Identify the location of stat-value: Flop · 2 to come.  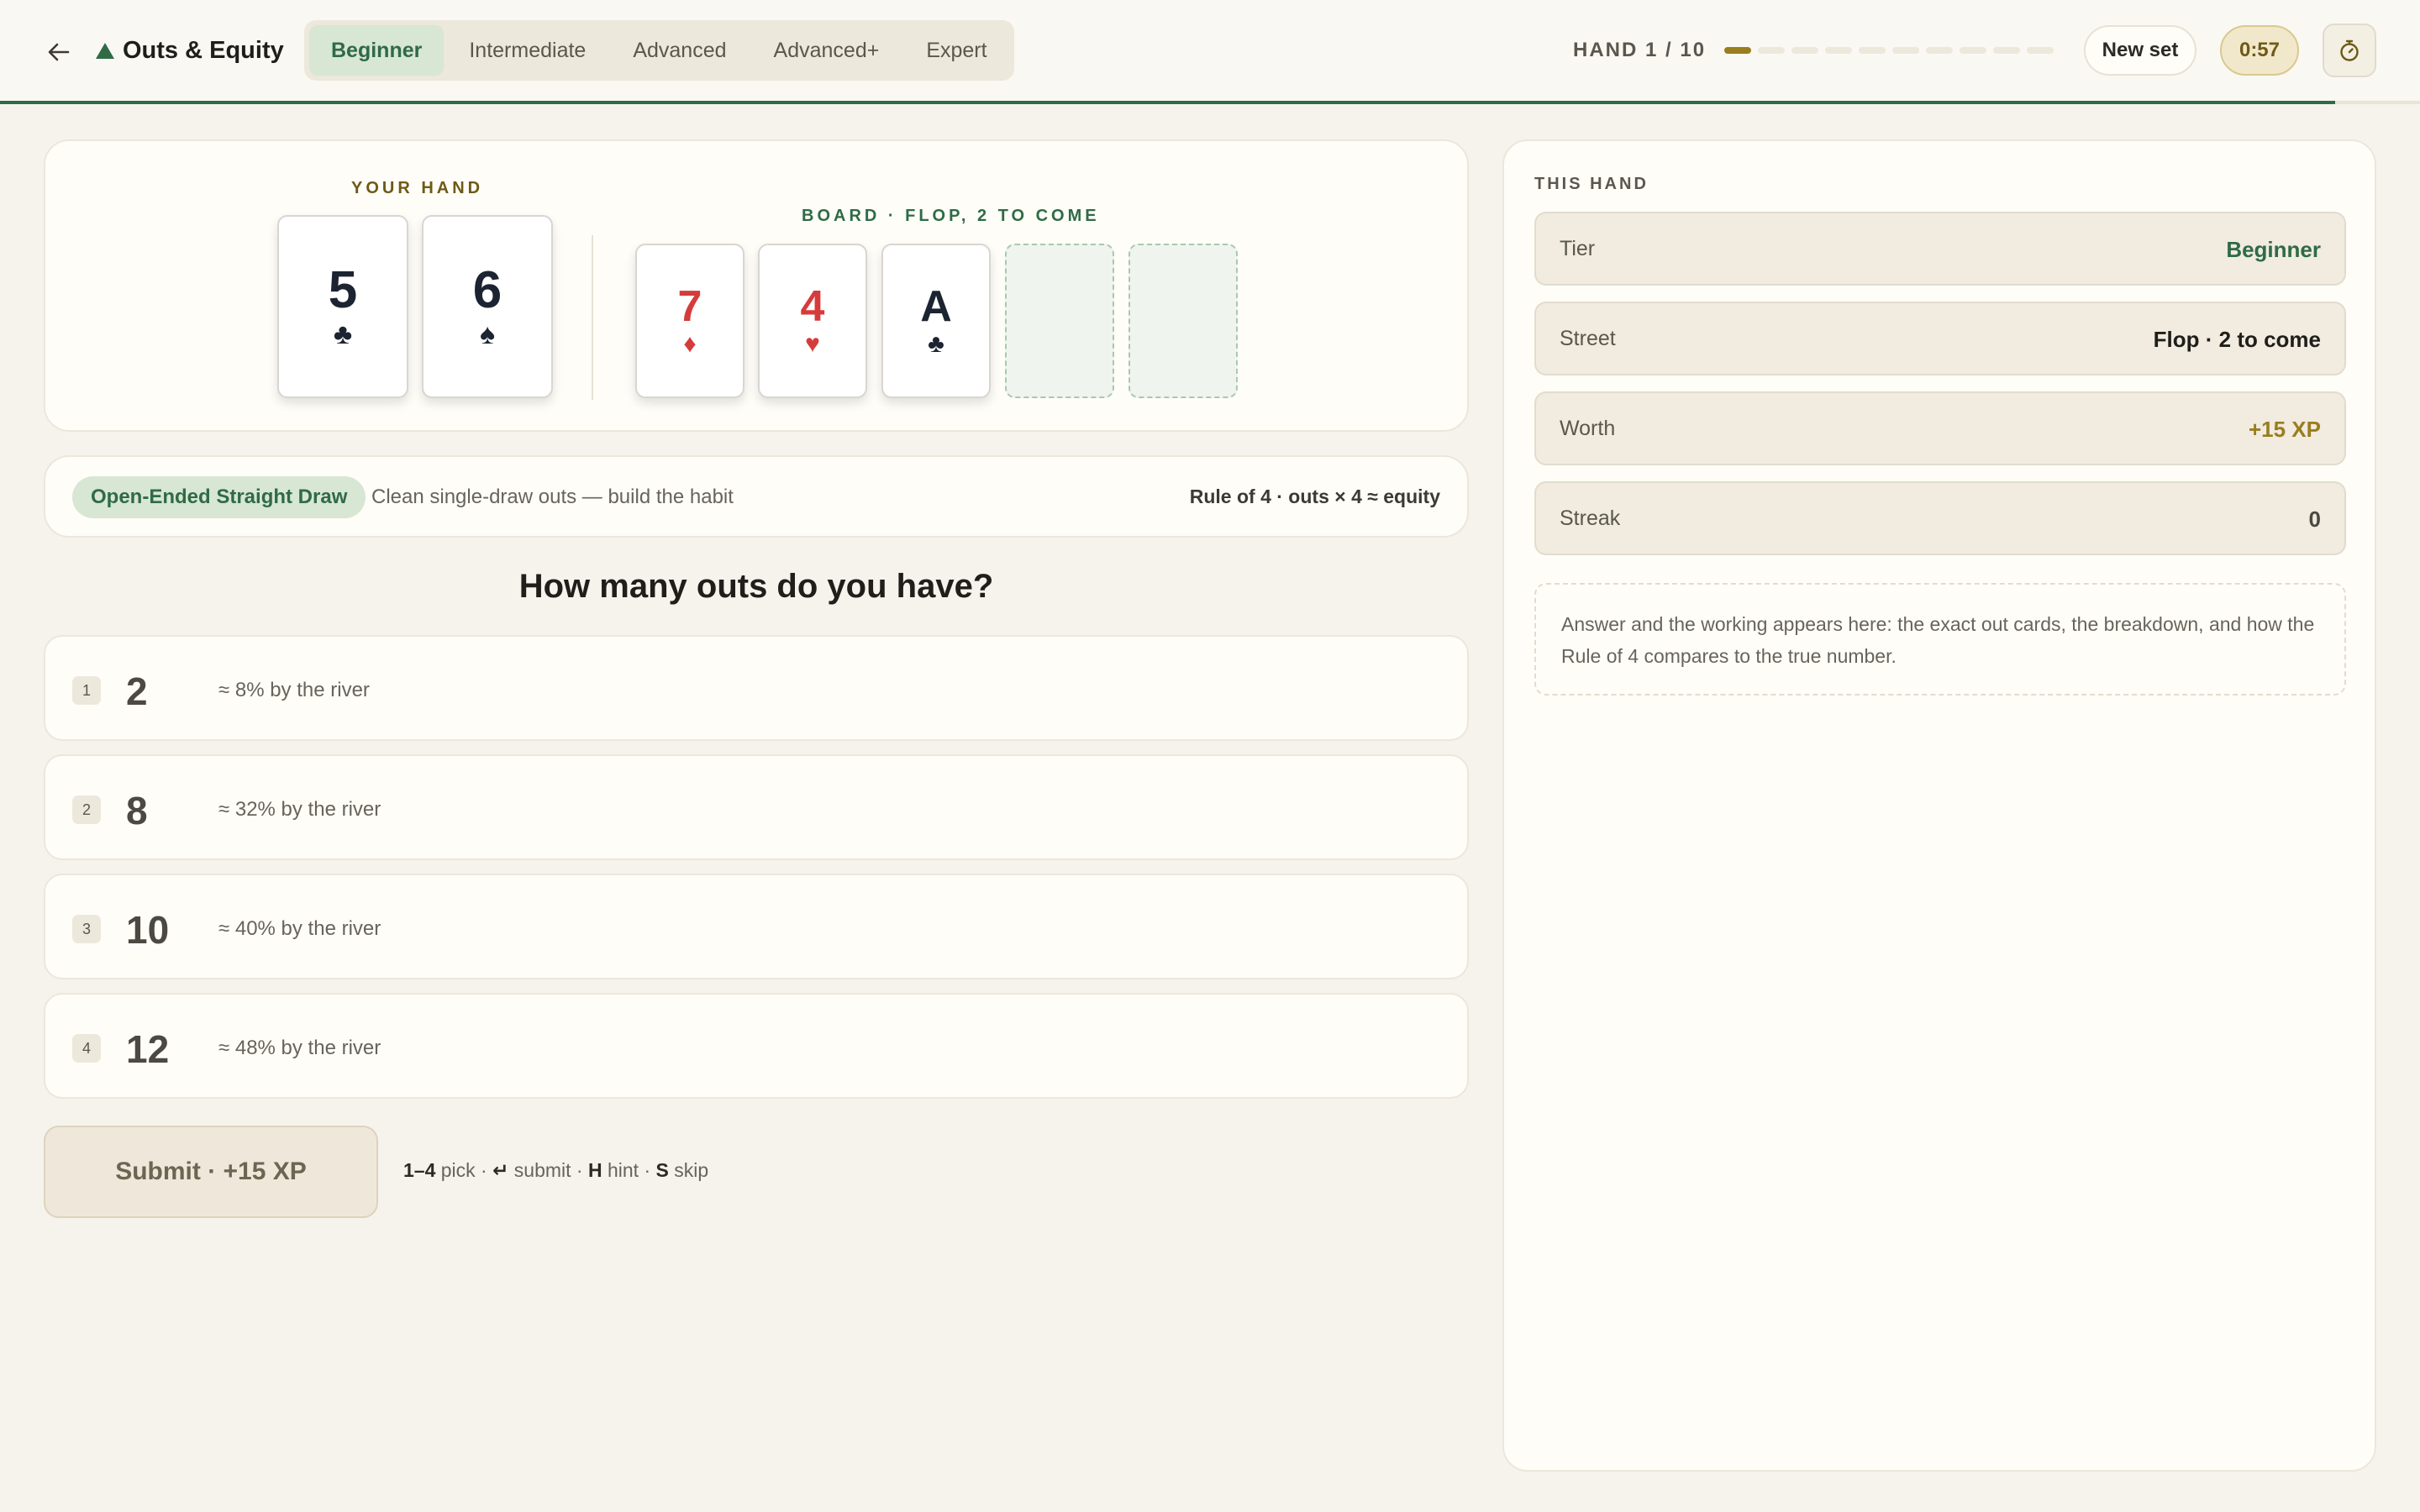
(2237, 339).